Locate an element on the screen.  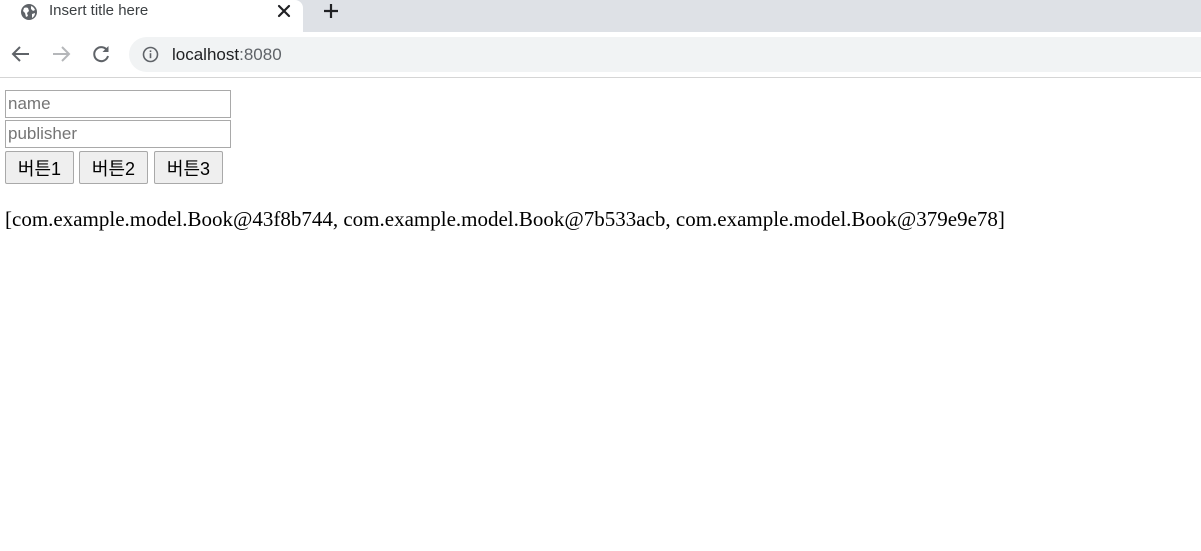
tab-strip: Insert title here is located at coordinates (600, 16).